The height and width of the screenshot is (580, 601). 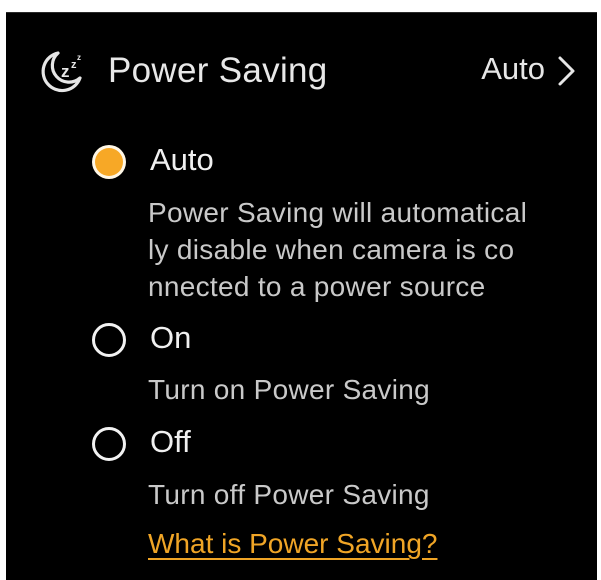 What do you see at coordinates (182, 159) in the screenshot?
I see `option-auto-label: Auto` at bounding box center [182, 159].